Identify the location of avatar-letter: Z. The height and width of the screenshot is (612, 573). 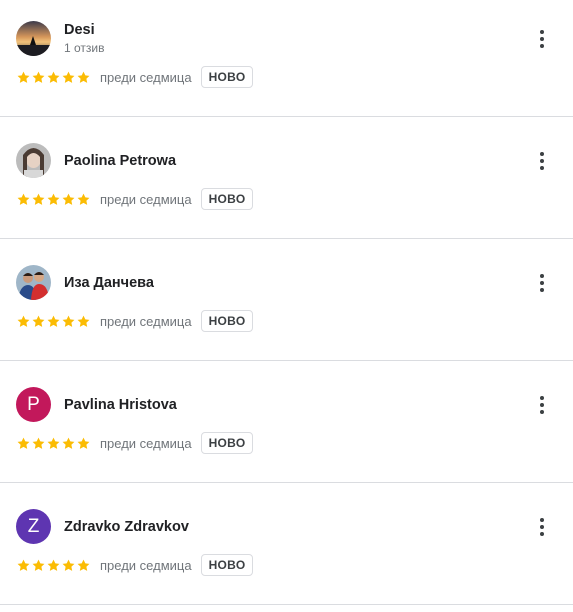
(33, 526).